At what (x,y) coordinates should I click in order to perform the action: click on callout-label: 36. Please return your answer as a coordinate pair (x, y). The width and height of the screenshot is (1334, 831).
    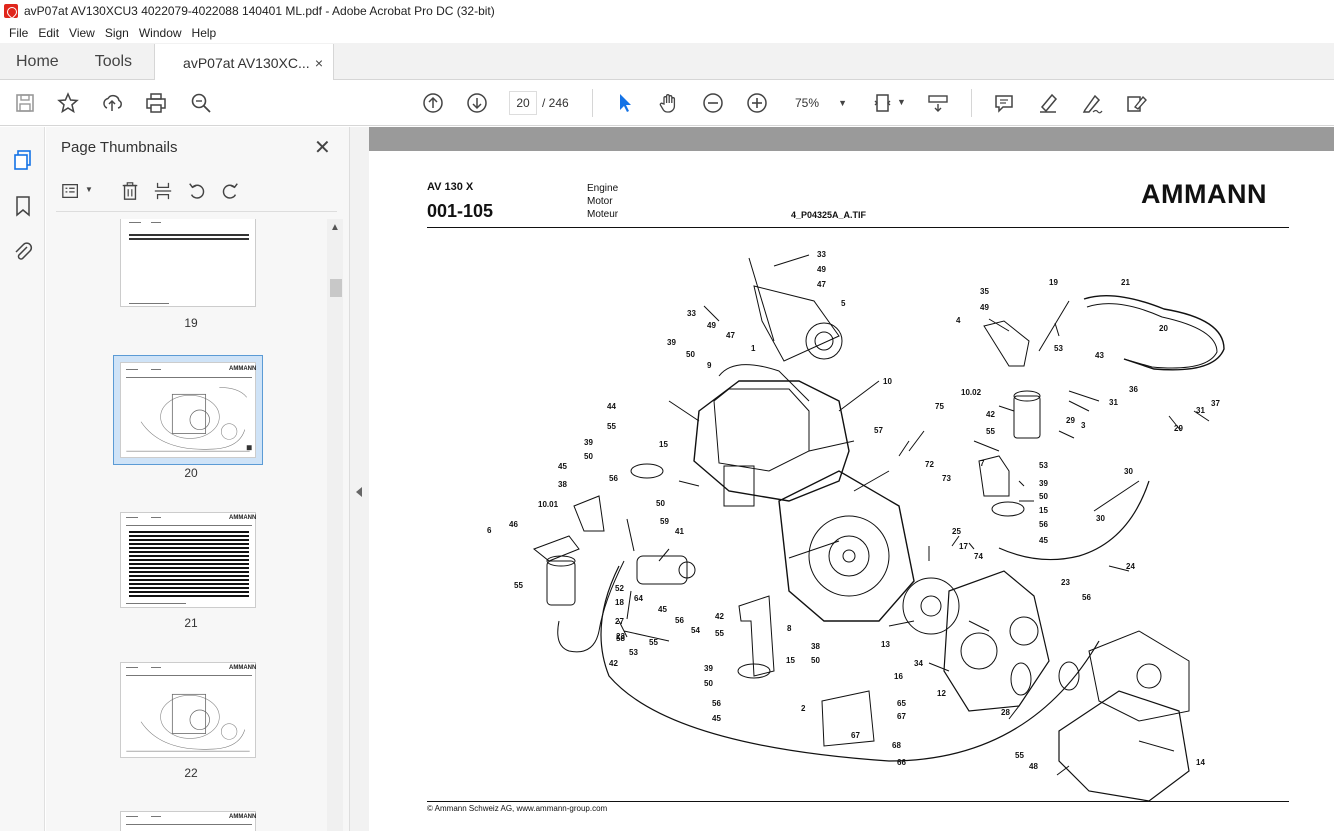
    Looking at the image, I should click on (1133, 389).